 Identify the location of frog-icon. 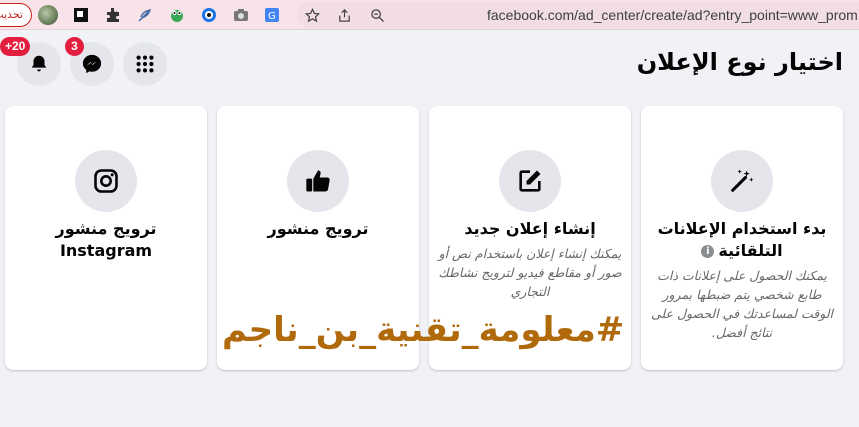
(177, 15).